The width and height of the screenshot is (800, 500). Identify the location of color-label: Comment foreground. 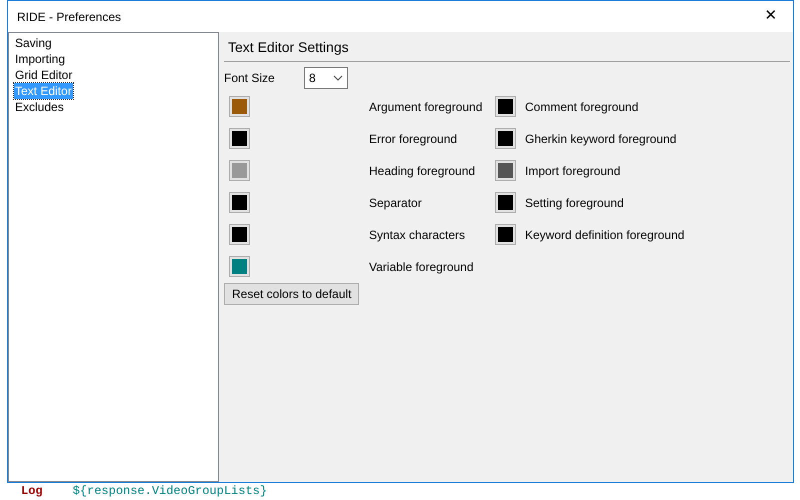
(581, 107).